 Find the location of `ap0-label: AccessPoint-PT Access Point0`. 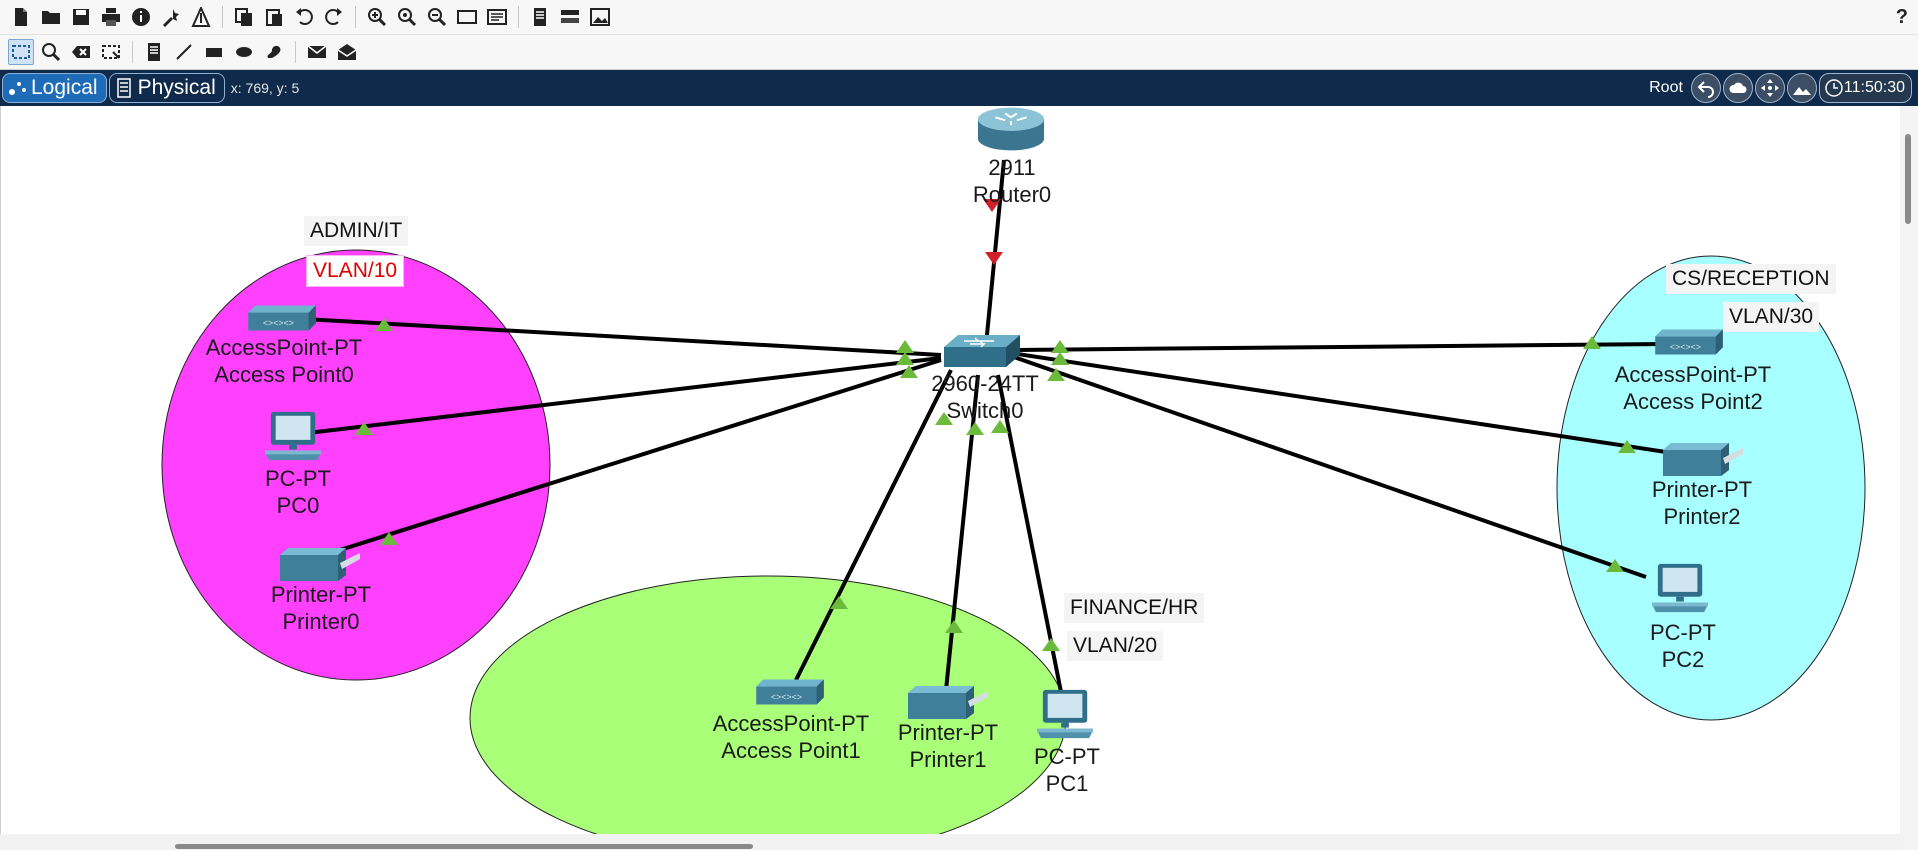

ap0-label: AccessPoint-PT Access Point0 is located at coordinates (284, 361).